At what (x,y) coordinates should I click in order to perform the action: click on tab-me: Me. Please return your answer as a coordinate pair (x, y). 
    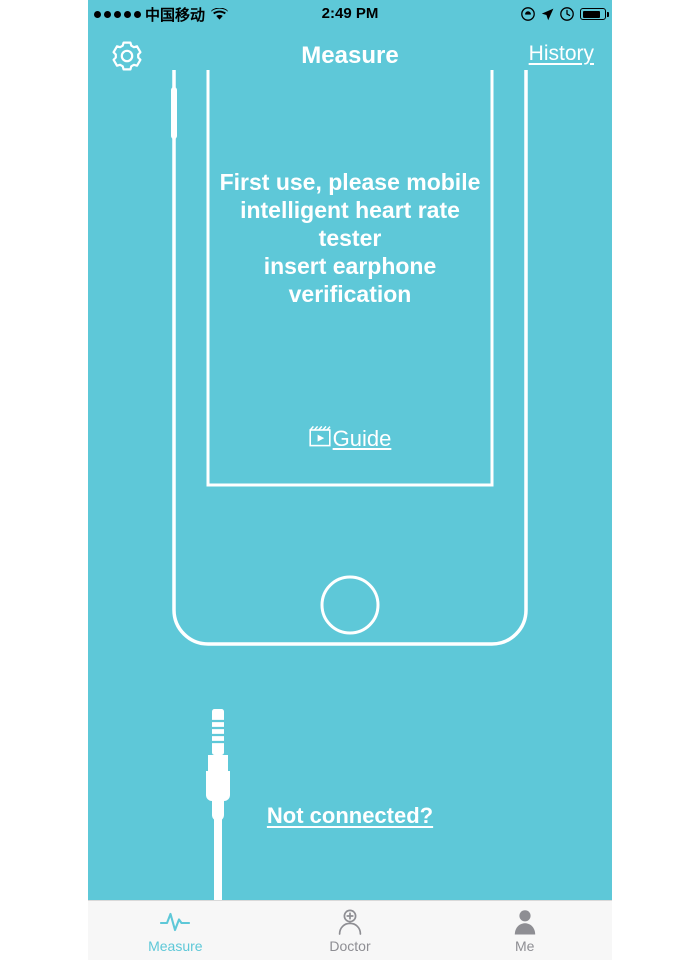
    Looking at the image, I should click on (524, 930).